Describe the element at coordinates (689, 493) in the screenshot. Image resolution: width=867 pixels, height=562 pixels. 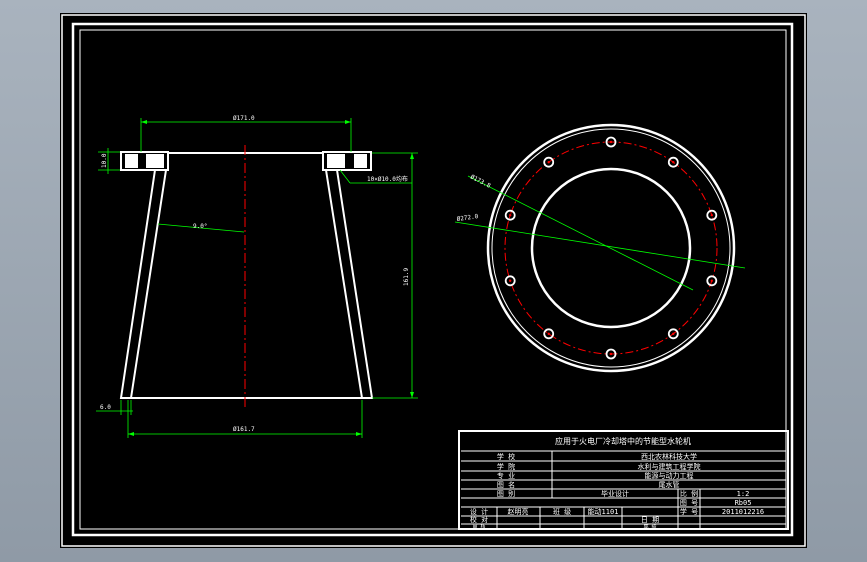
I see `footer-key: 比 例` at that location.